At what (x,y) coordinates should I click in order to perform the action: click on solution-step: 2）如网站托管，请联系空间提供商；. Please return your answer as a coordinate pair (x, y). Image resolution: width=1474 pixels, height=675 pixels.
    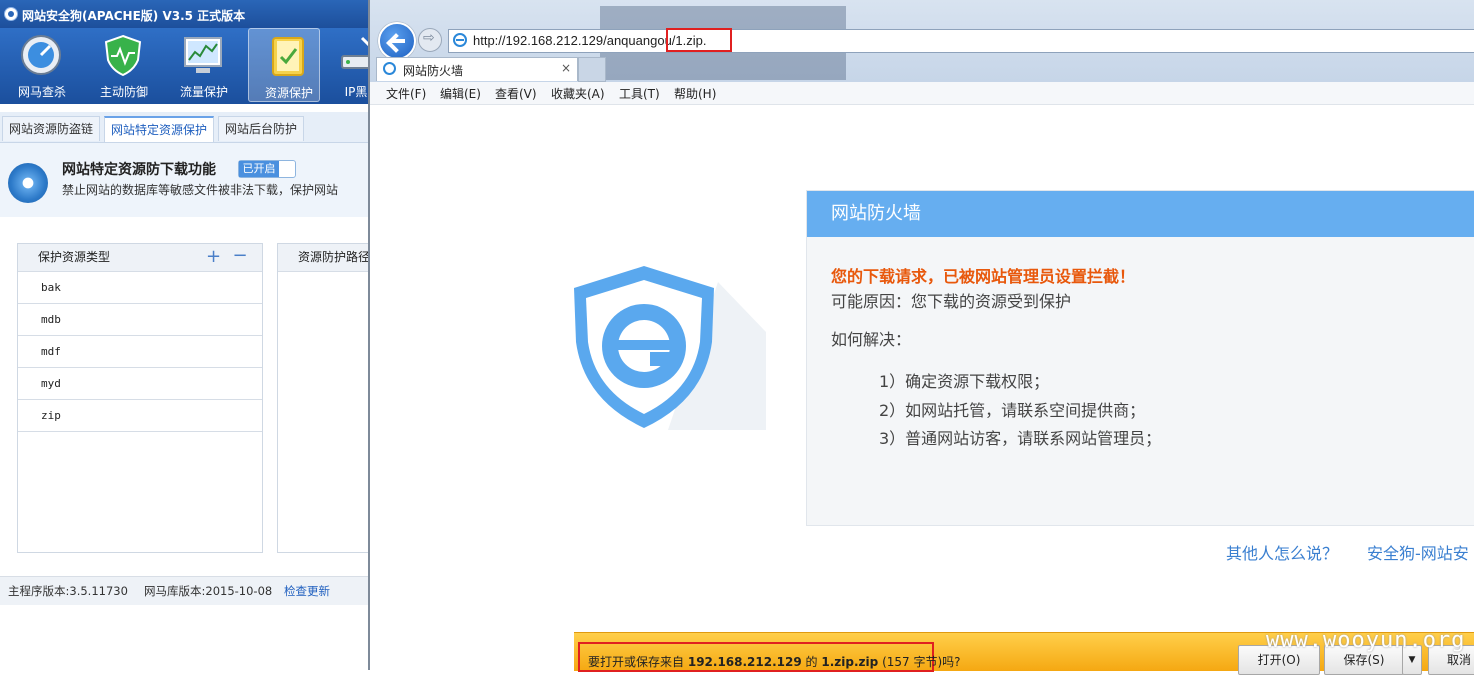
    Looking at the image, I should click on (1012, 410).